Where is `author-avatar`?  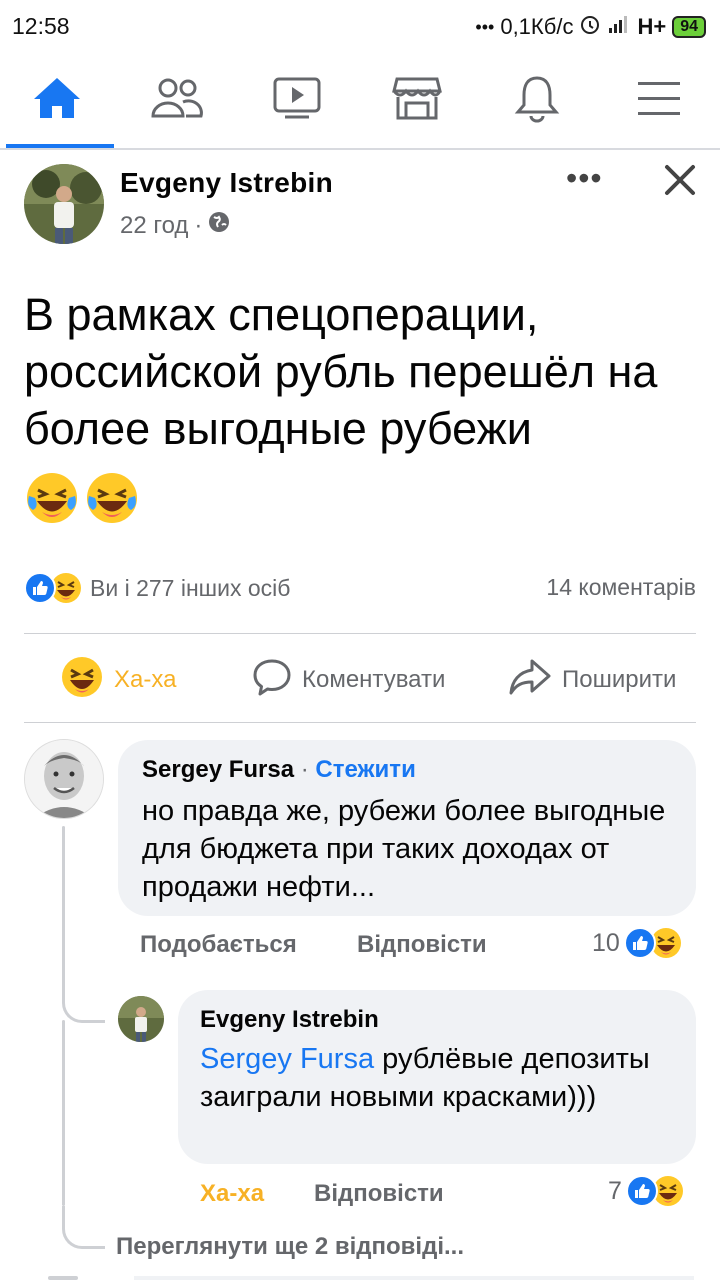
author-avatar is located at coordinates (64, 204).